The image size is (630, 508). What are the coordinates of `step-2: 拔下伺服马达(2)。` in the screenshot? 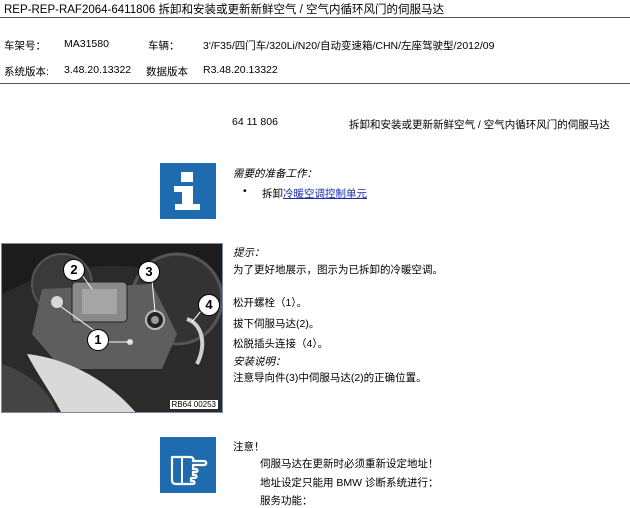 It's located at (276, 324).